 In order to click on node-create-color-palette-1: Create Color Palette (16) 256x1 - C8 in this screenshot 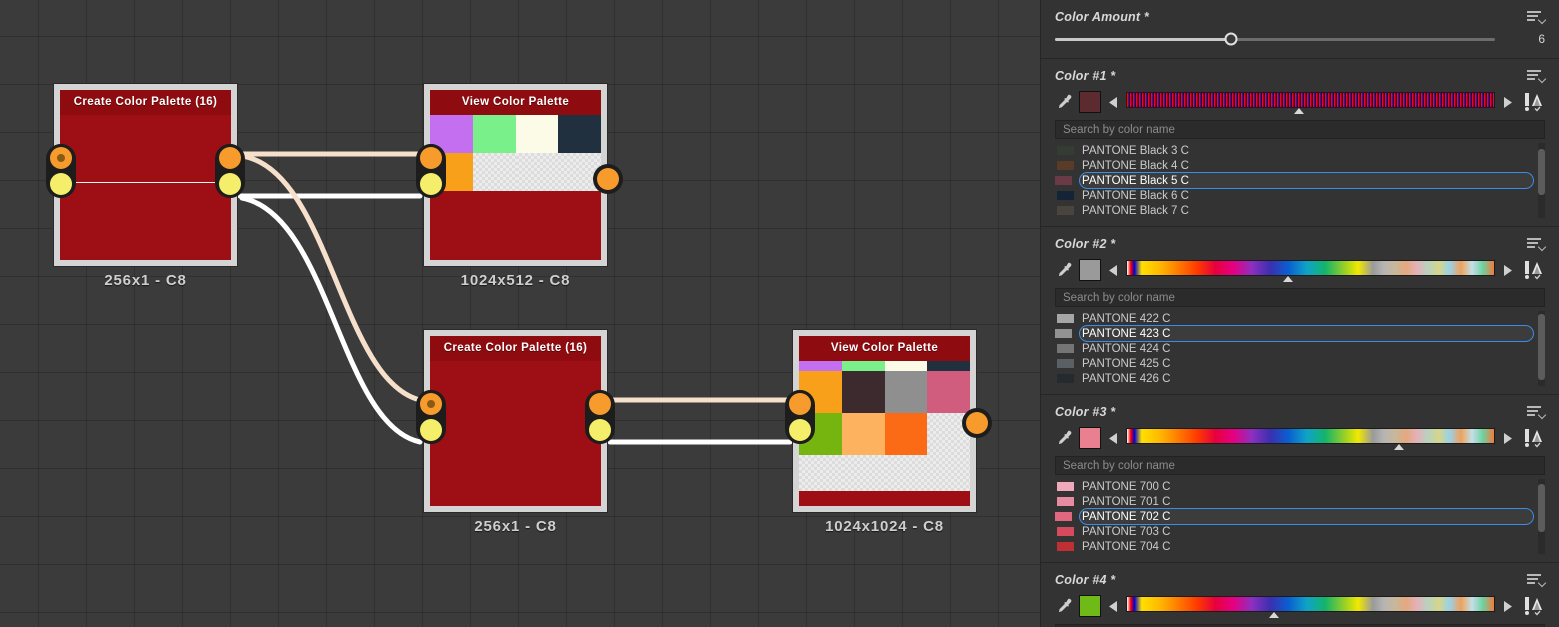, I will do `click(145, 186)`.